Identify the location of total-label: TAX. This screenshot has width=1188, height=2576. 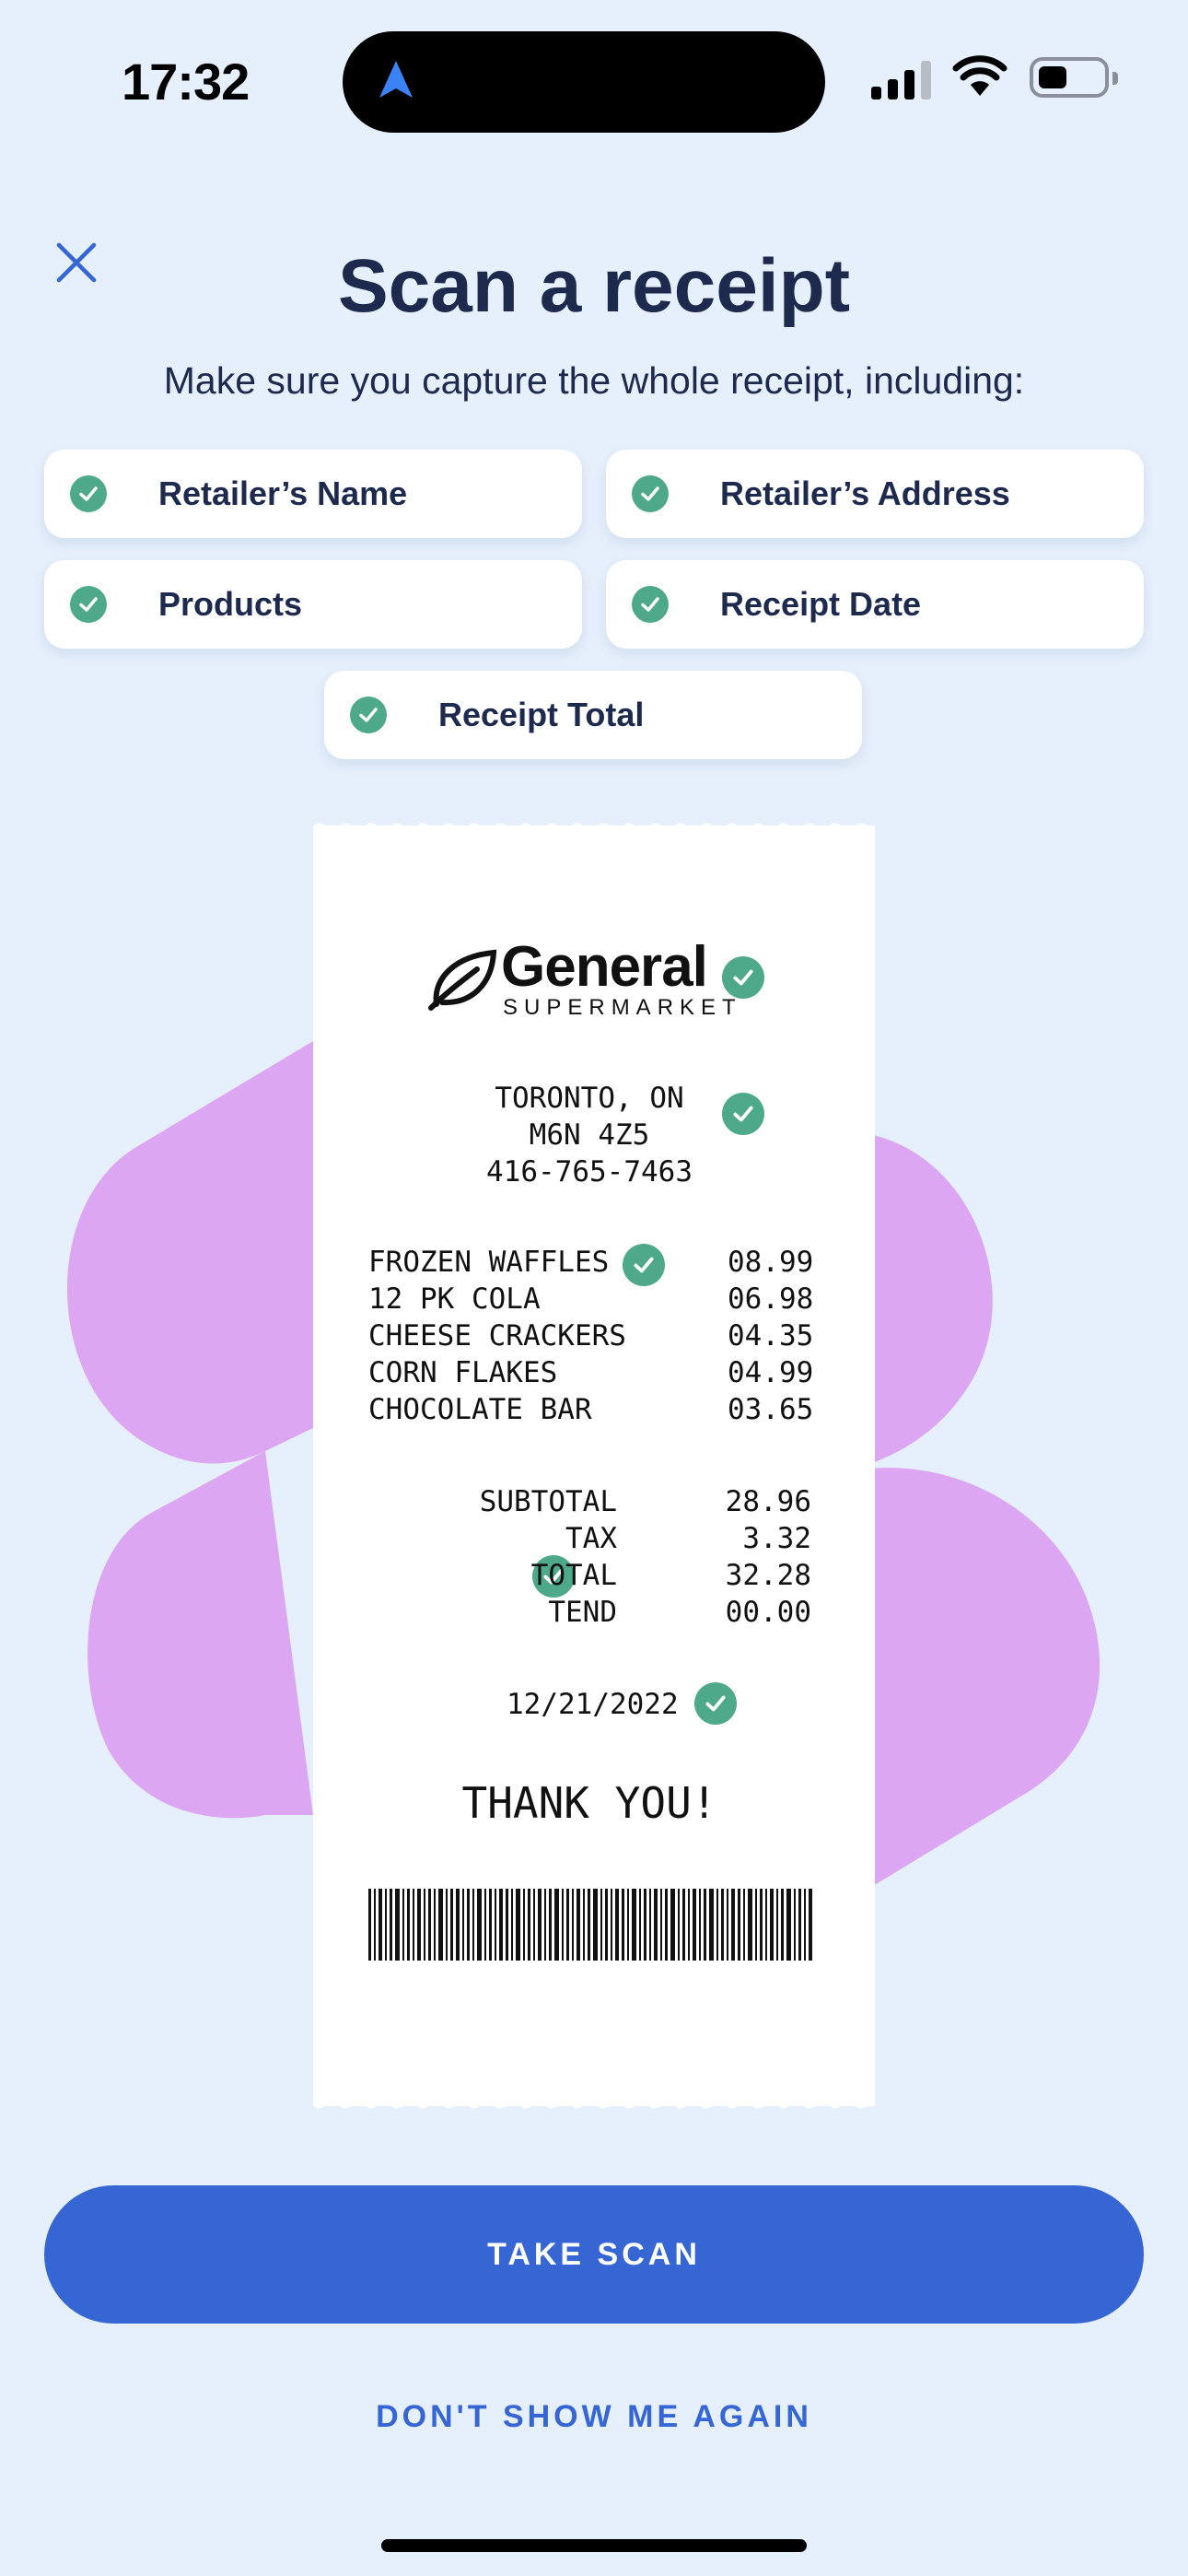
(591, 1538).